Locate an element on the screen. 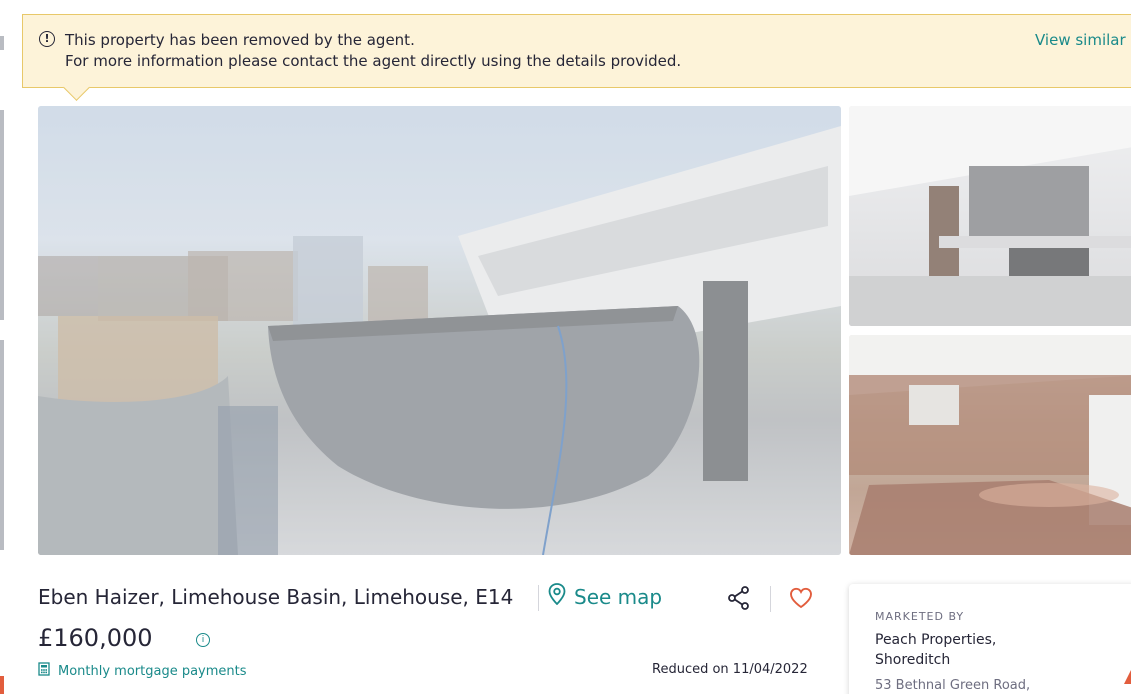  share-button is located at coordinates (739, 598).